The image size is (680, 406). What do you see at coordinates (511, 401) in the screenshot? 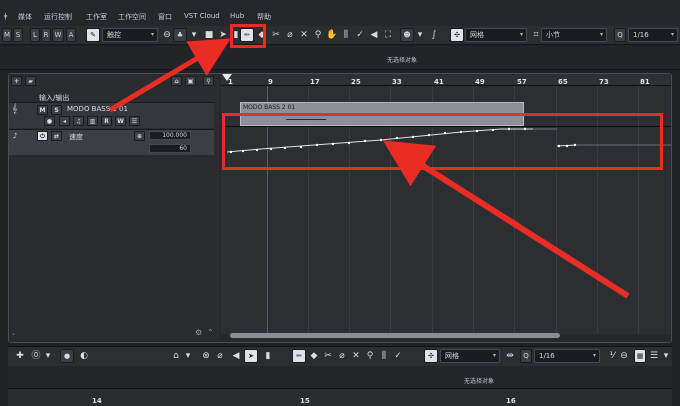
I see `ruler-mark: 16` at bounding box center [511, 401].